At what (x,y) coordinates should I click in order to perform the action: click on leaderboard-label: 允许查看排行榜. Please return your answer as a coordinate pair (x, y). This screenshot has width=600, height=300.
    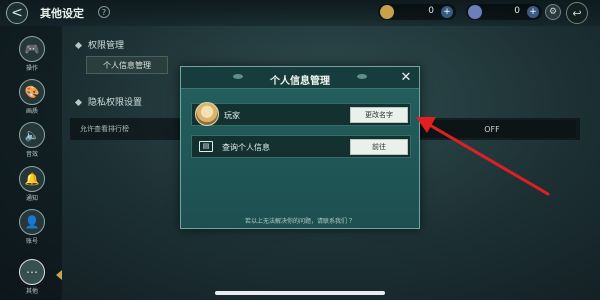
    Looking at the image, I should click on (104, 129).